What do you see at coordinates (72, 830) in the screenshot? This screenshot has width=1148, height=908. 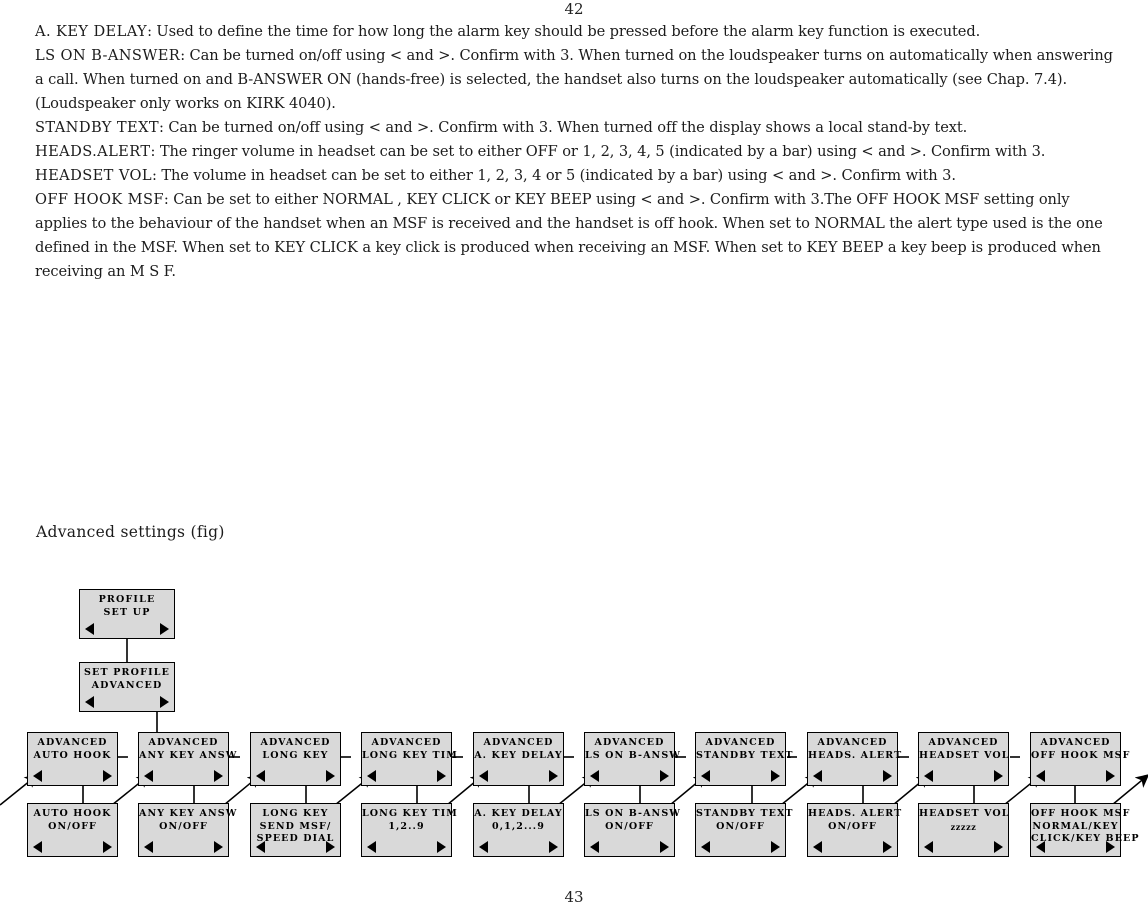 I see `node-value-0: AUTO HOOK ON/OFF` at bounding box center [72, 830].